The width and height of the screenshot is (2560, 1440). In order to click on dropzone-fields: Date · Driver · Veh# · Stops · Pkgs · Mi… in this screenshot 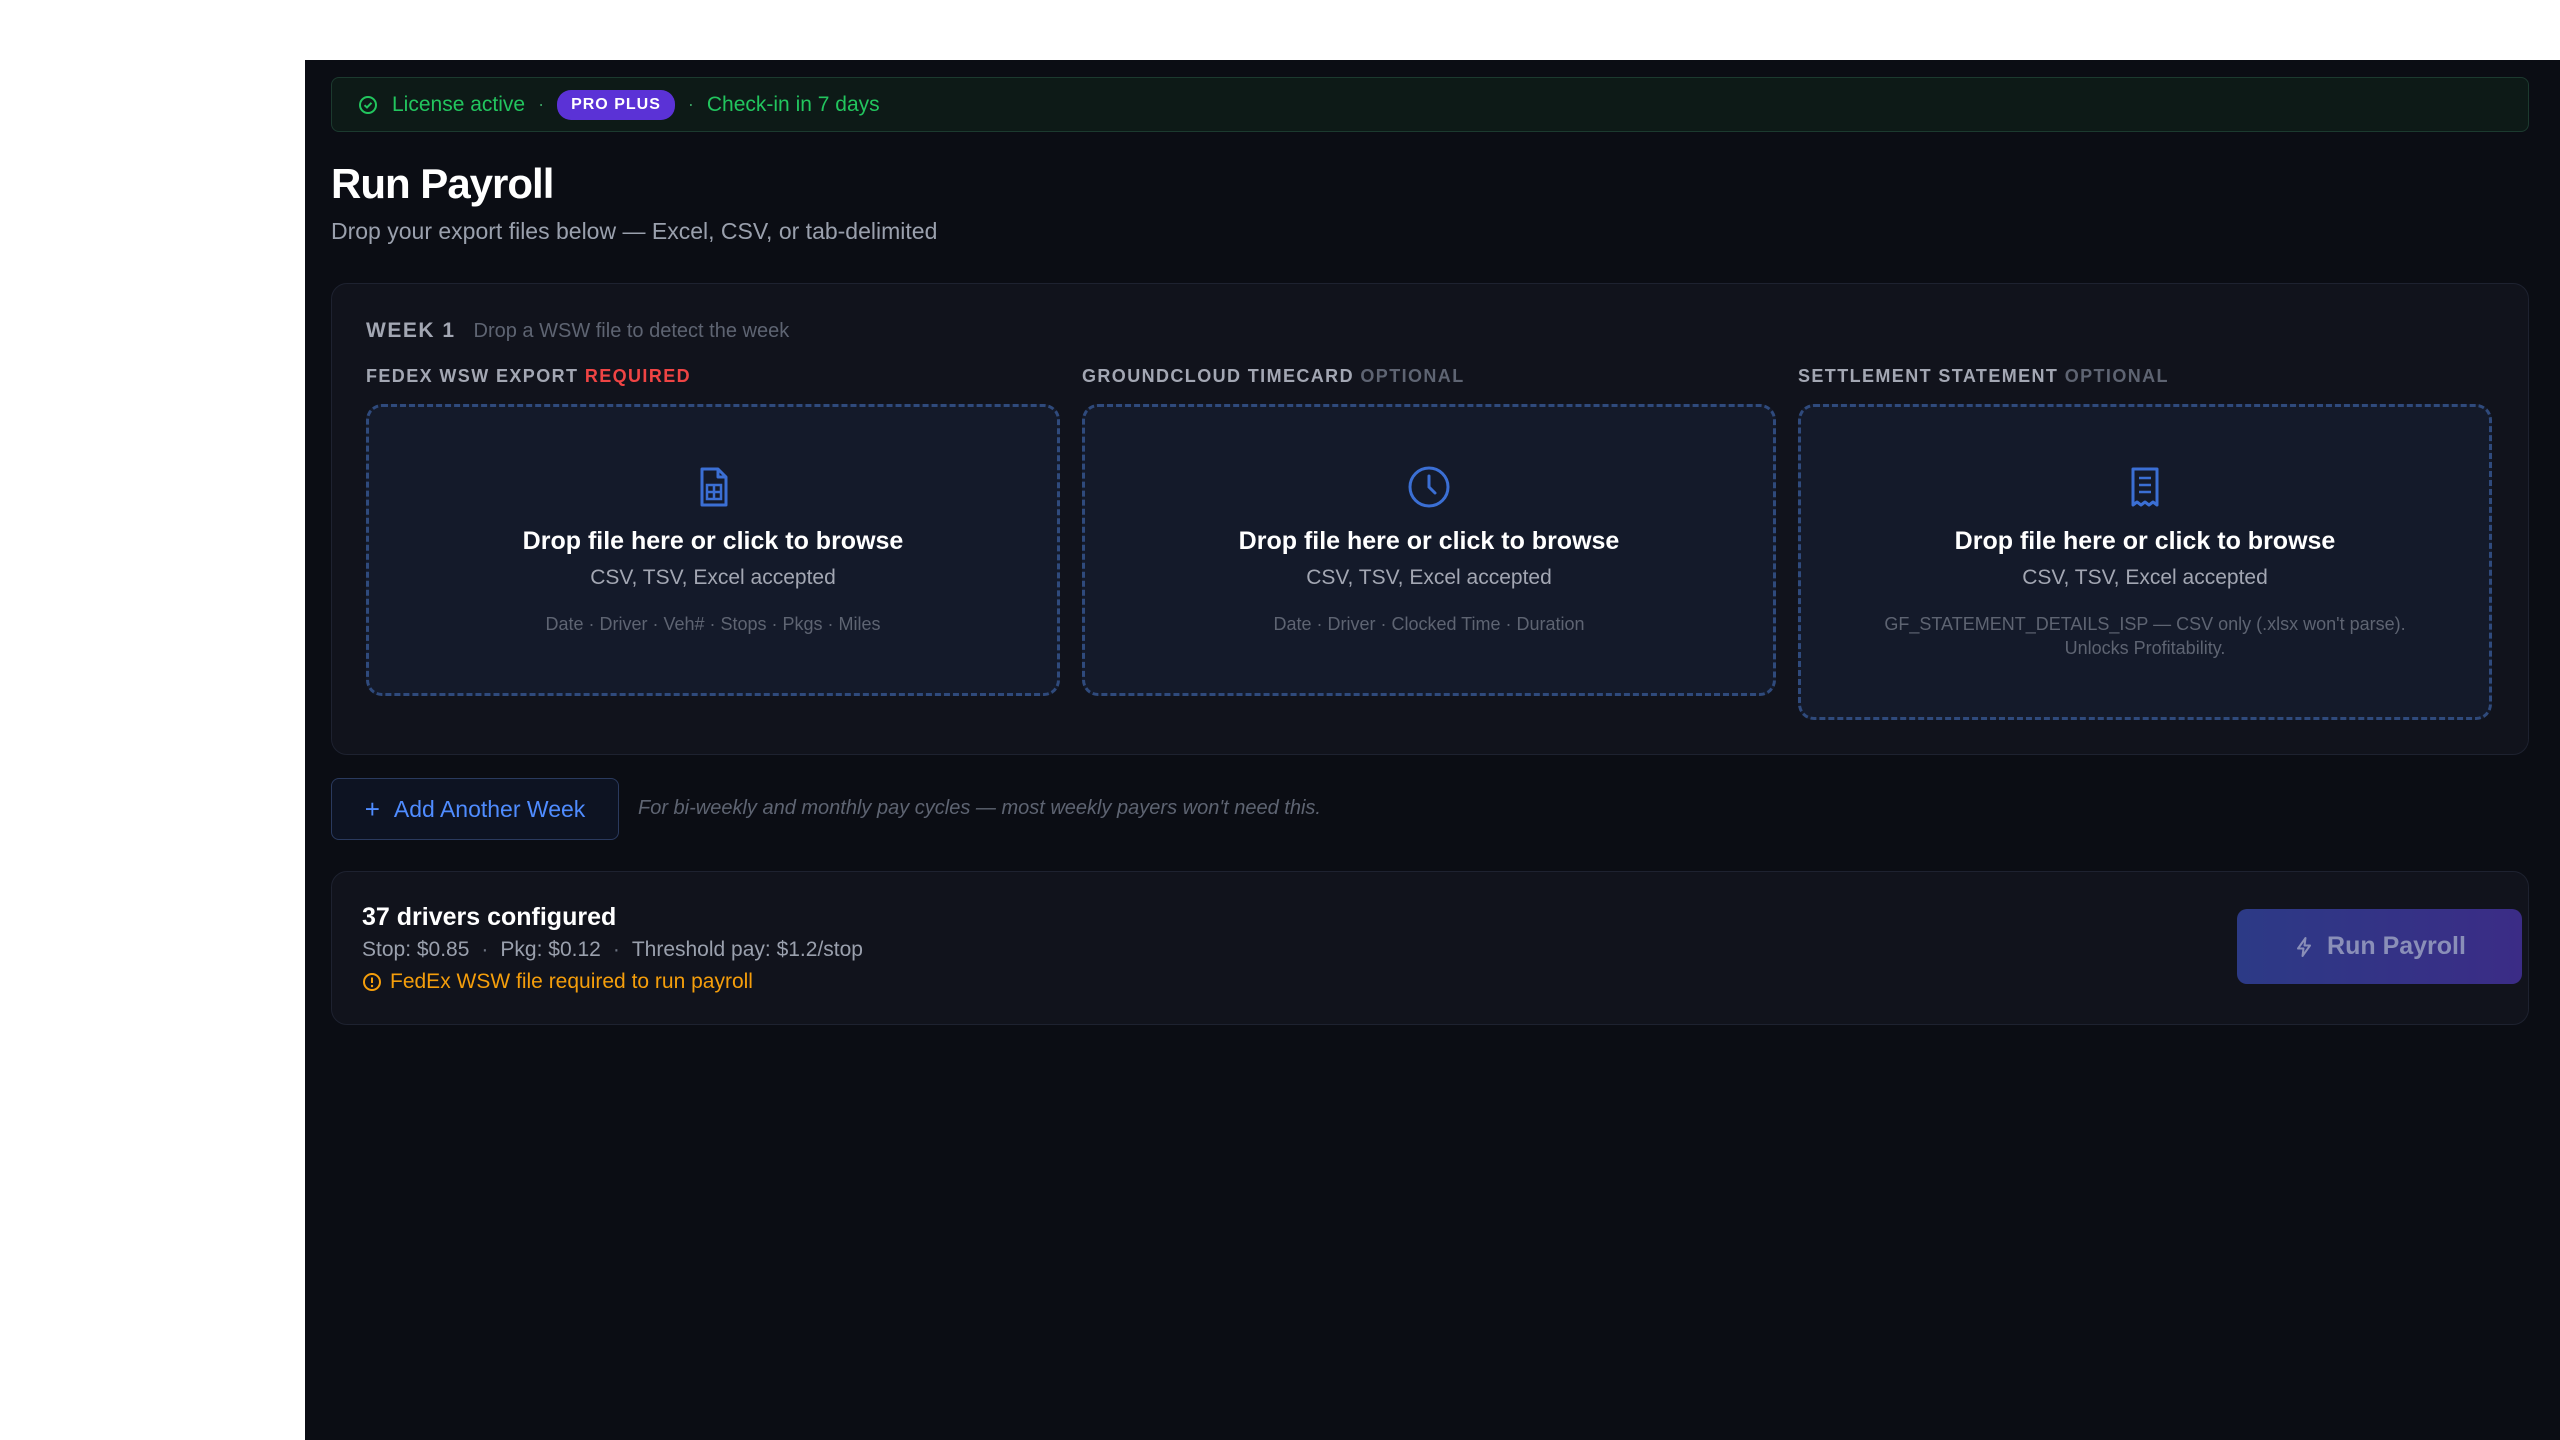, I will do `click(713, 624)`.